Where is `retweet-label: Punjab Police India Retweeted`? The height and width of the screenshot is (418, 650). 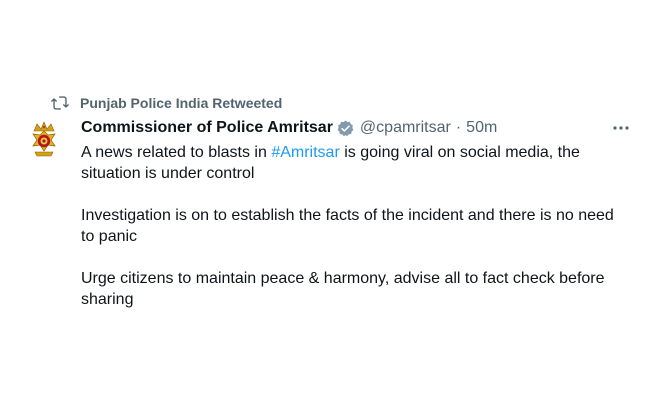
retweet-label: Punjab Police India Retweeted is located at coordinates (181, 103).